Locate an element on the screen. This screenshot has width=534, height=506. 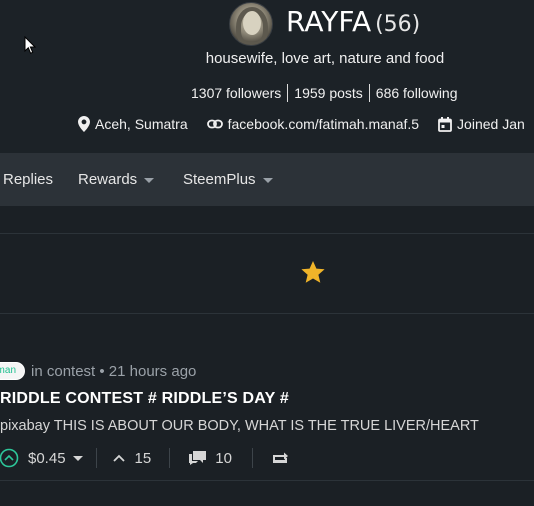
posts-count: 1959 posts is located at coordinates (328, 93).